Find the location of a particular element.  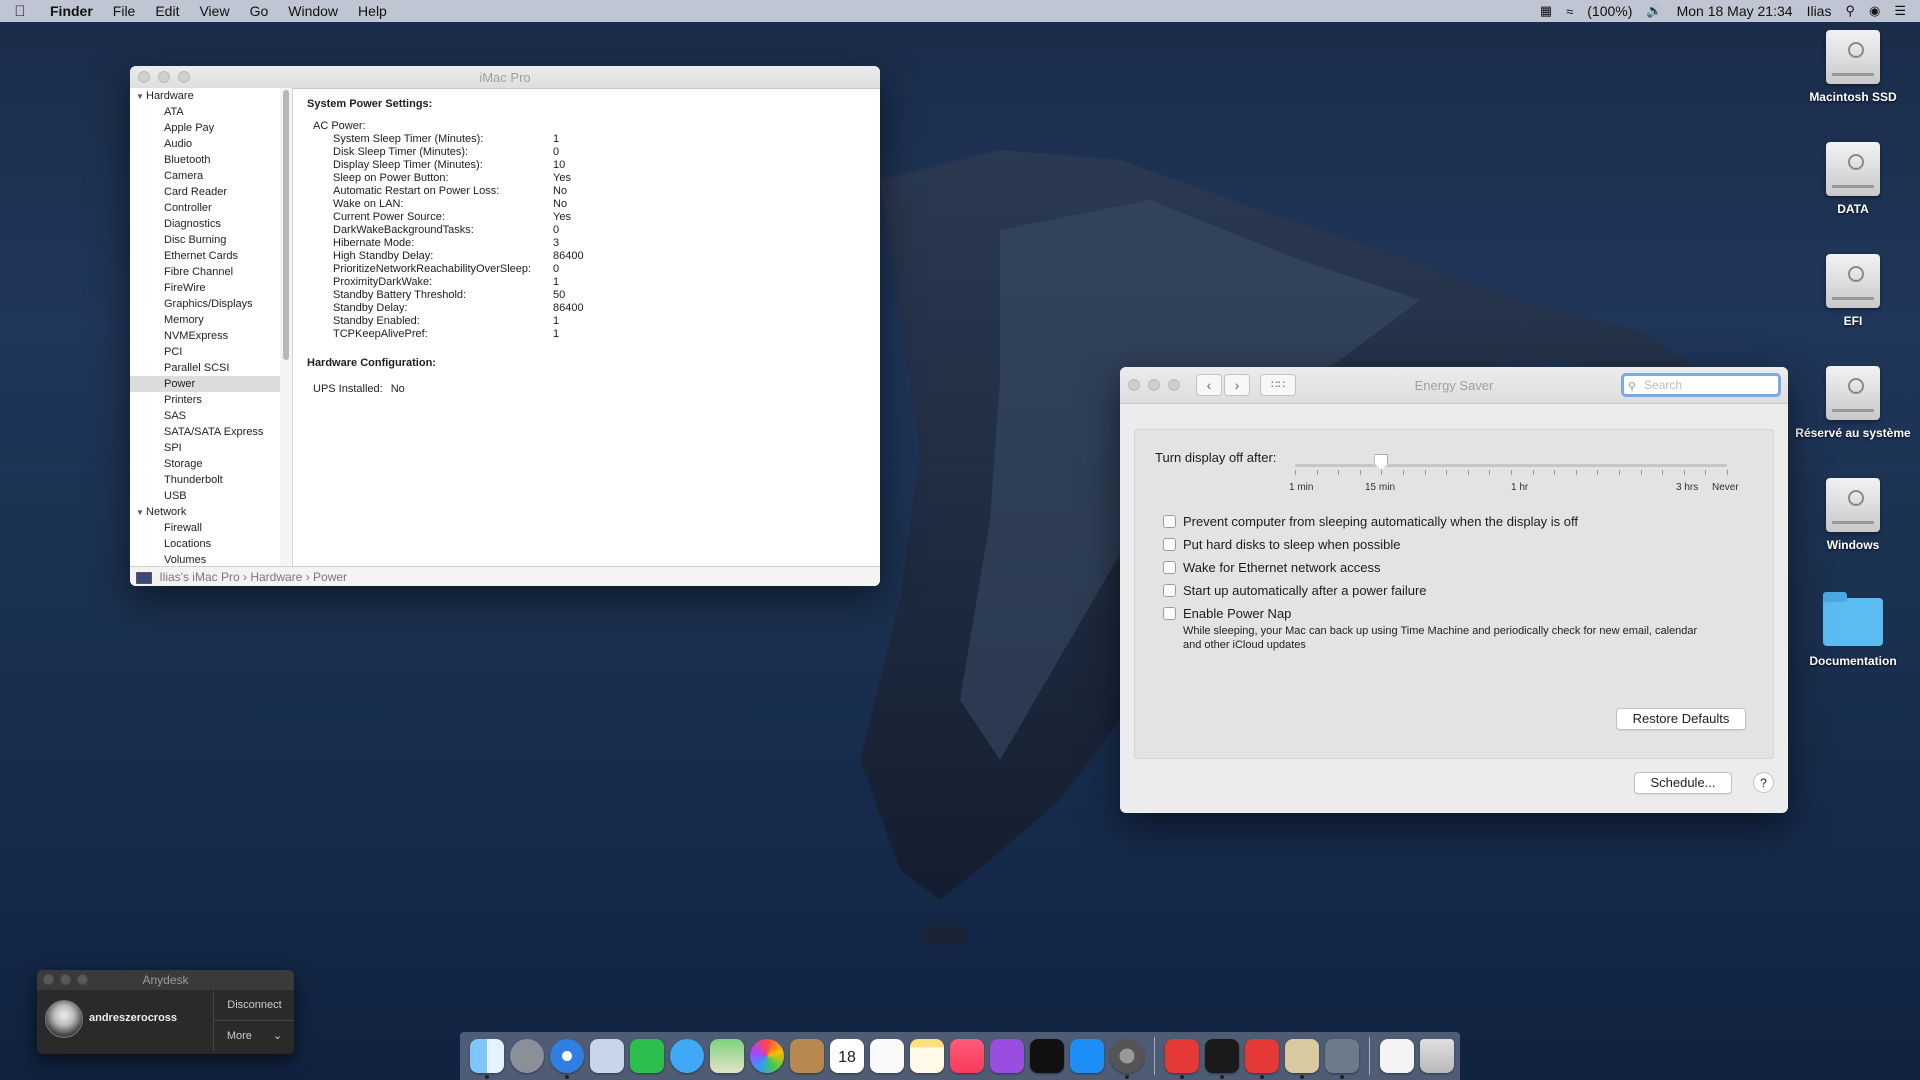

sidebar-item-storage: Storage is located at coordinates (205, 464).